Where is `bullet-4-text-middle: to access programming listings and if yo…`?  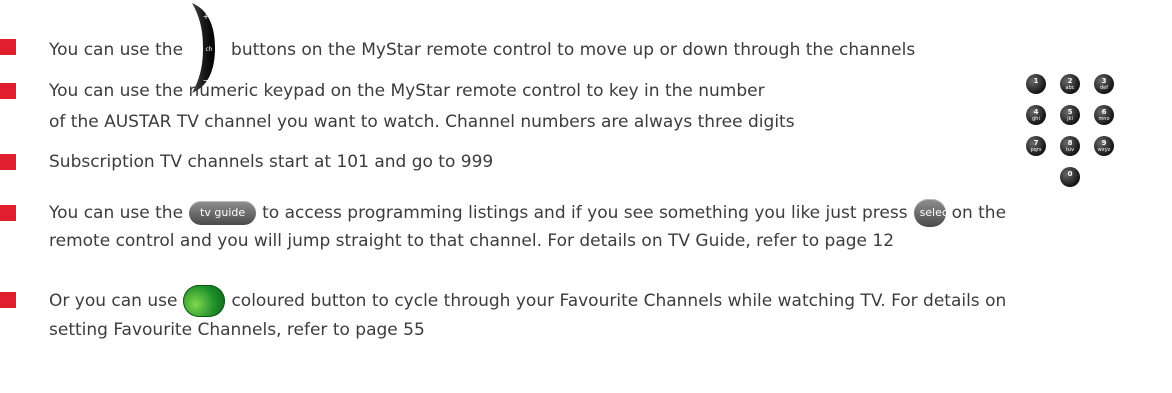 bullet-4-text-middle: to access programming listings and if yo… is located at coordinates (585, 213).